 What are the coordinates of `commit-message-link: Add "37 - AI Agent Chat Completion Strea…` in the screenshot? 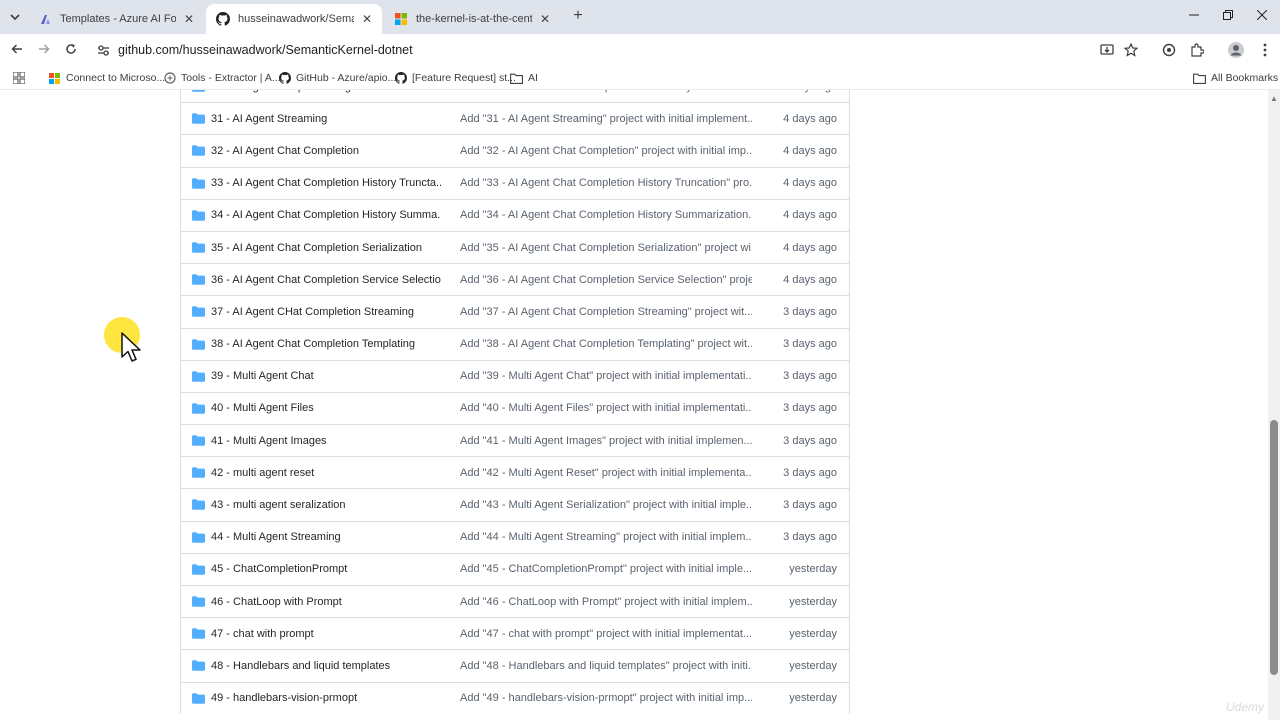 It's located at (606, 312).